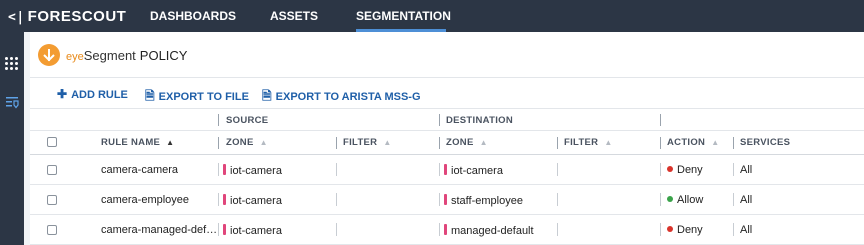 This screenshot has width=864, height=245. Describe the element at coordinates (690, 200) in the screenshot. I see `action-value: Allow` at that location.